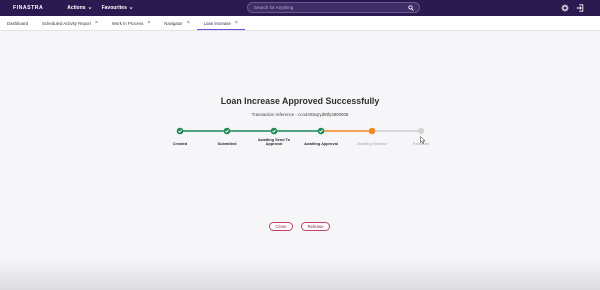 The width and height of the screenshot is (600, 290). What do you see at coordinates (76, 8) in the screenshot?
I see `nav-actions-label: Actions` at bounding box center [76, 8].